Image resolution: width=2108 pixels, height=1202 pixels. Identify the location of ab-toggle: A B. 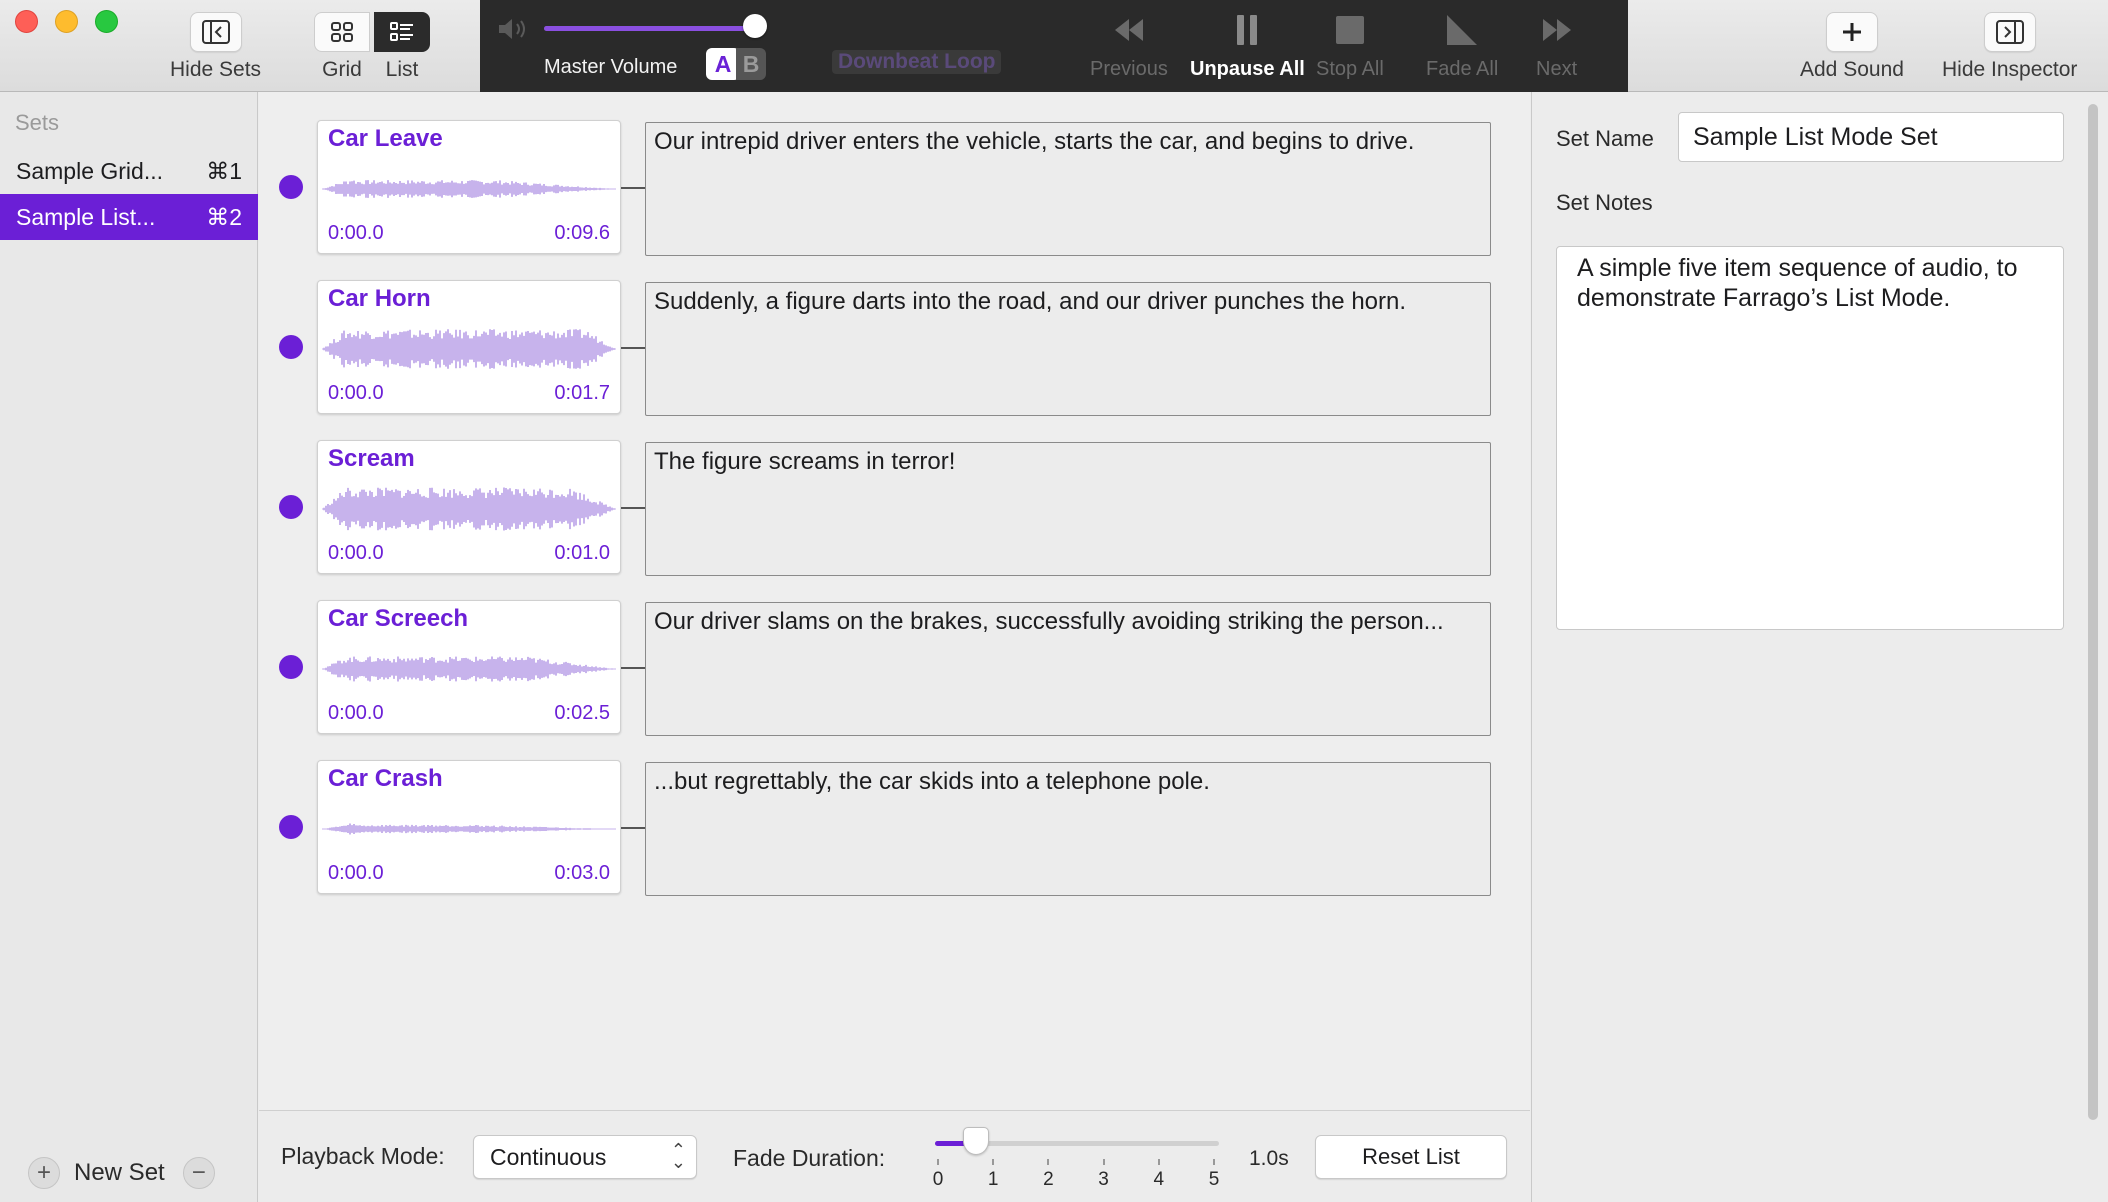
(736, 64).